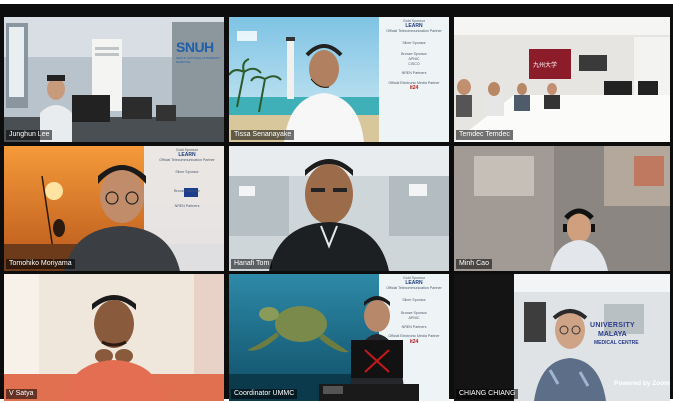  I want to click on video-tile-v-satya: V Satya, so click(114, 337).